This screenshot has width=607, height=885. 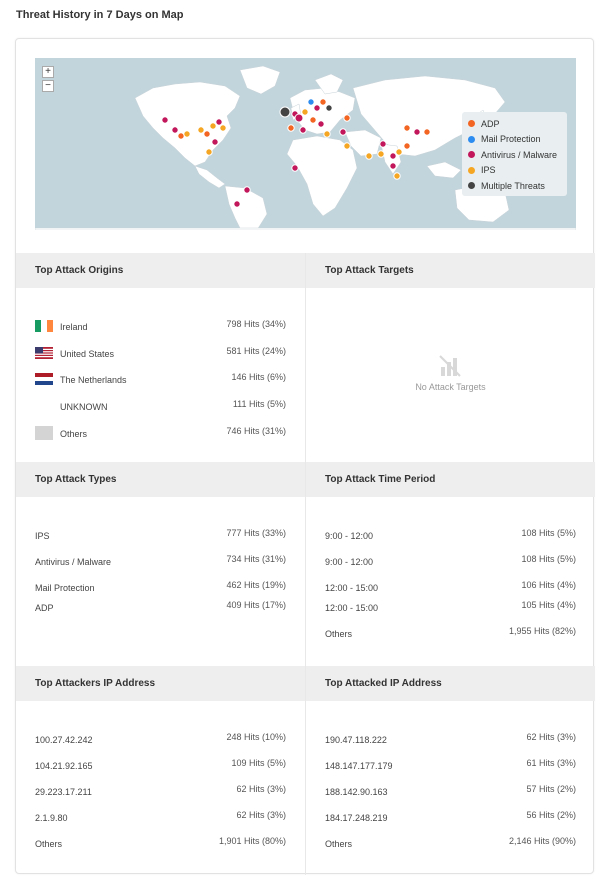 I want to click on hits-value: 56 Hits (2%), so click(x=551, y=815).